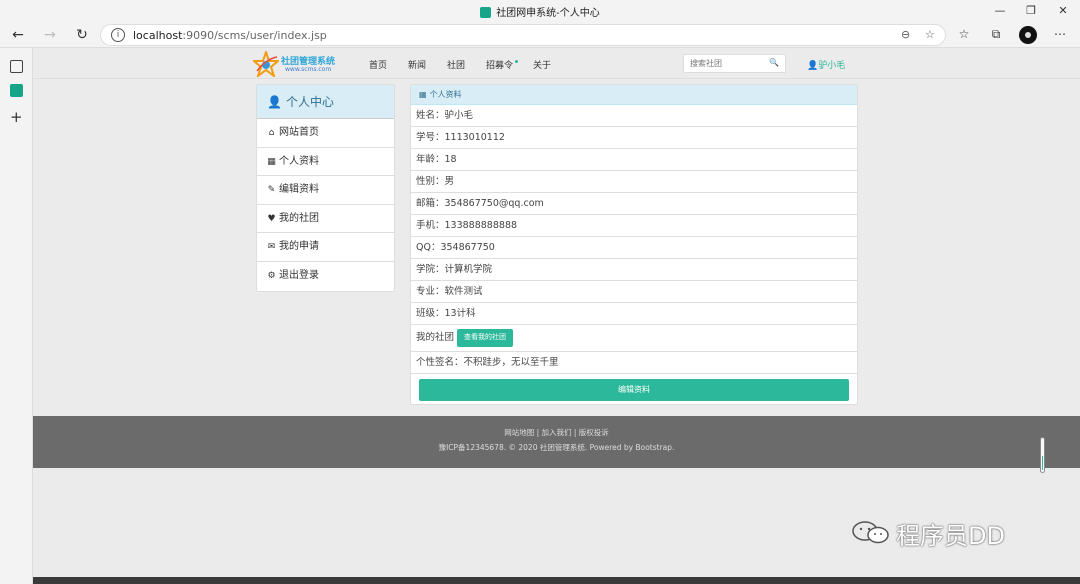 The width and height of the screenshot is (1080, 584). What do you see at coordinates (230, 35) in the screenshot?
I see `url-text: localhost:9090/scms/user/index.jsp` at bounding box center [230, 35].